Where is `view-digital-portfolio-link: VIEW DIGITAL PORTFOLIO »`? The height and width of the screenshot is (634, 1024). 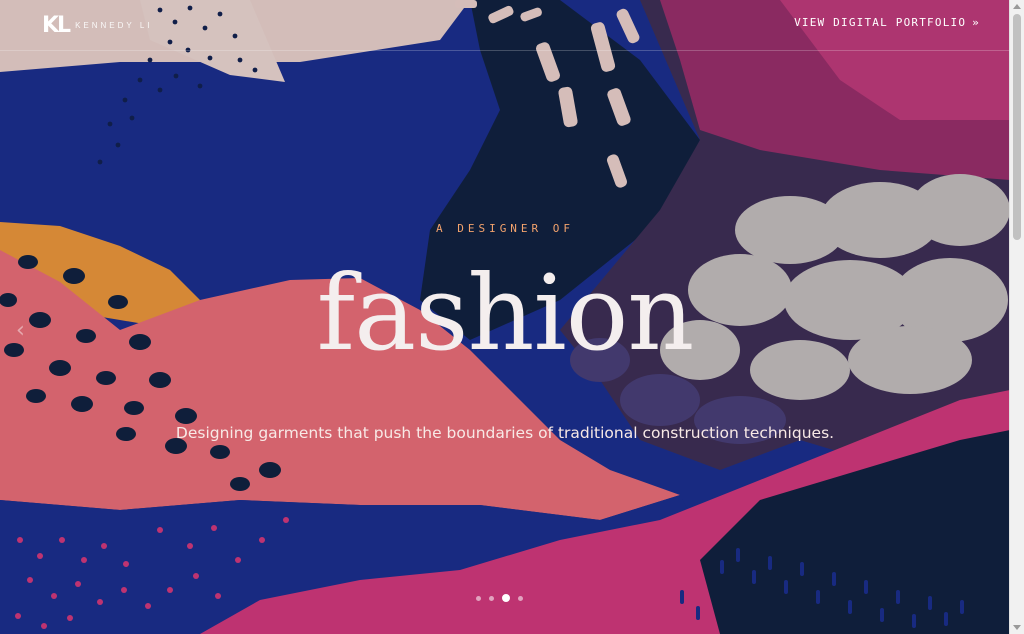
view-digital-portfolio-link: VIEW DIGITAL PORTFOLIO » is located at coordinates (887, 22).